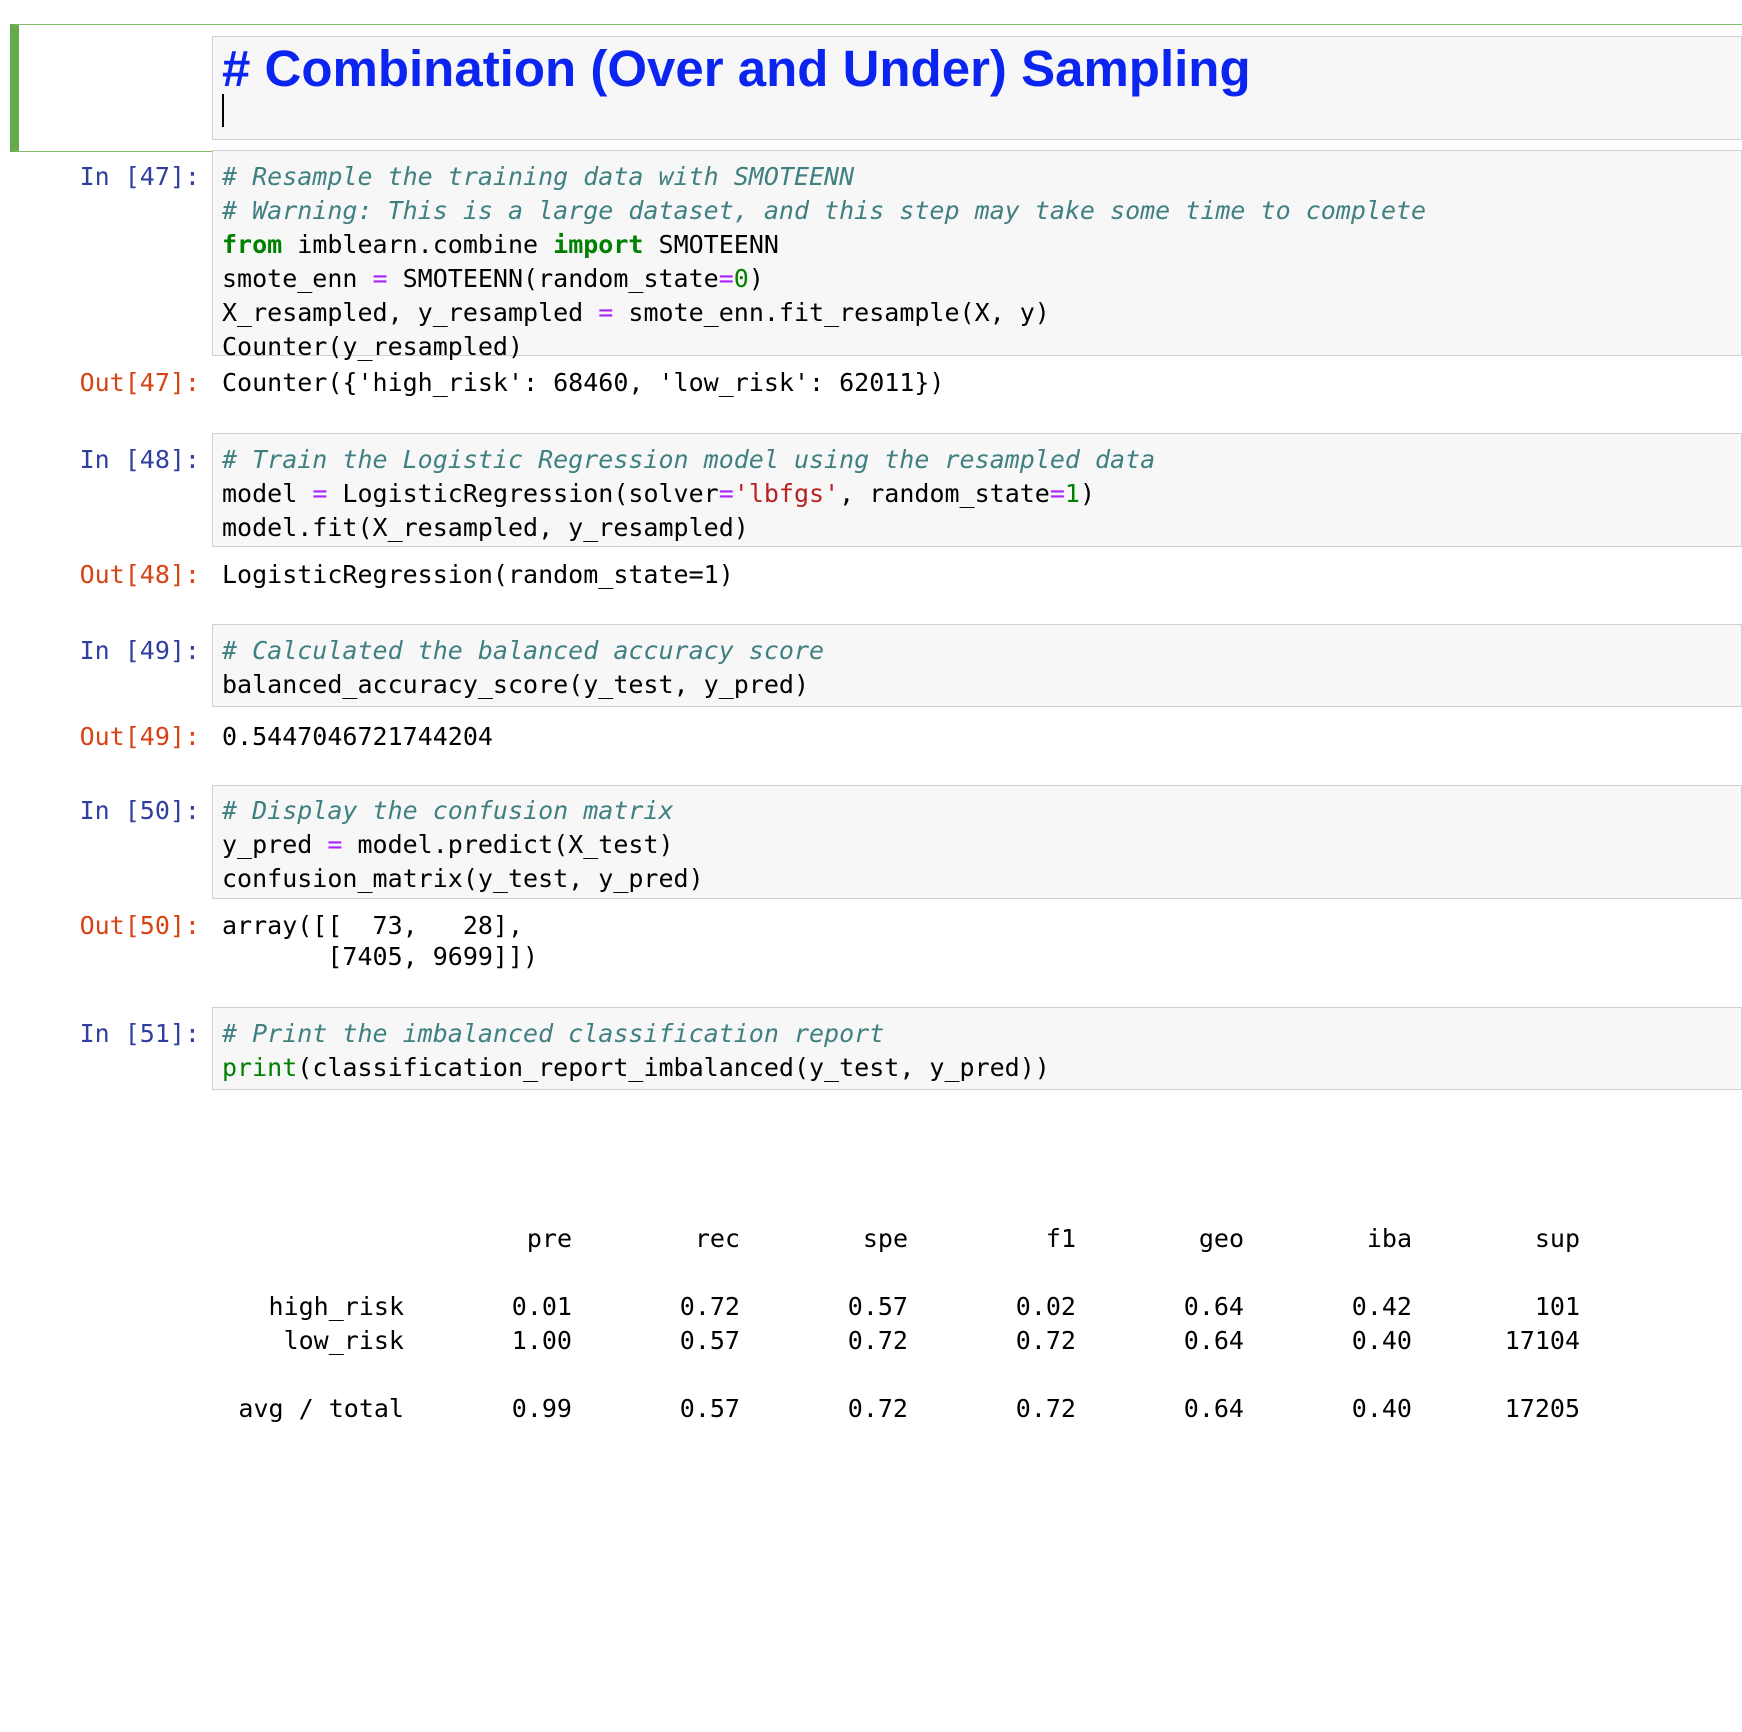 This screenshot has width=1742, height=1732. I want to click on code-token: 1, so click(1072, 493).